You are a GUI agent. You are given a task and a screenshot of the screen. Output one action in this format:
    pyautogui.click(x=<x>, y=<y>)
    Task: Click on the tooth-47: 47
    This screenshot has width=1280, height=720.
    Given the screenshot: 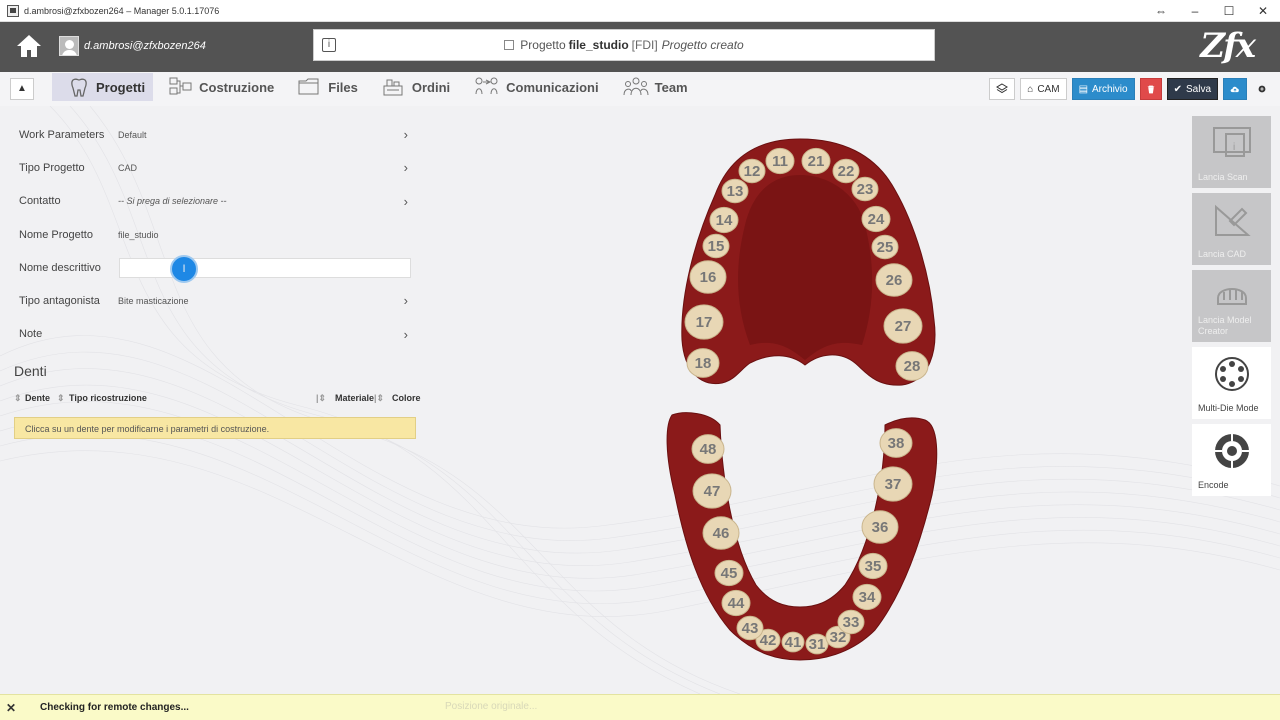 What is the action you would take?
    pyautogui.click(x=712, y=491)
    